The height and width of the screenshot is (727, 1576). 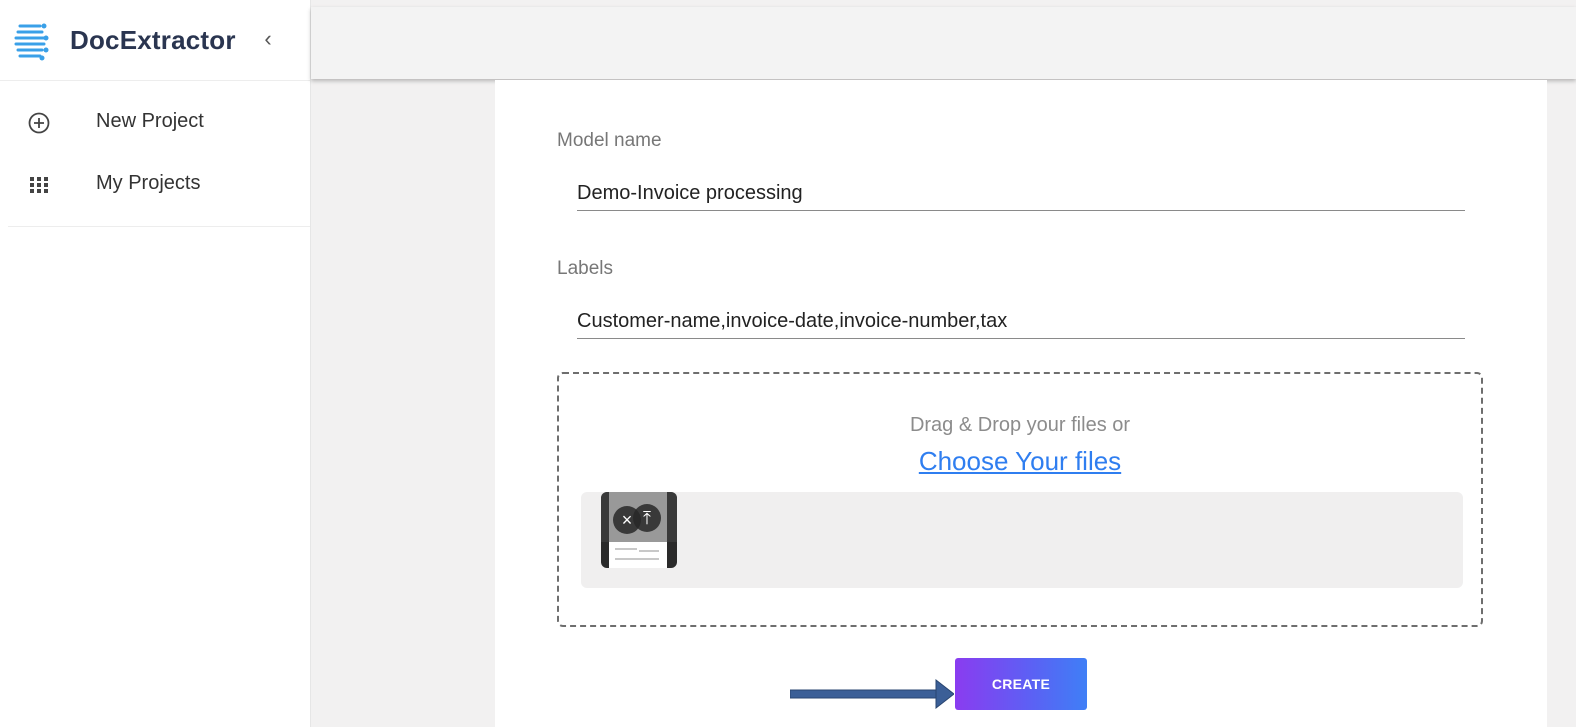 I want to click on brand-header: DocExtractor ‹, so click(x=155, y=40).